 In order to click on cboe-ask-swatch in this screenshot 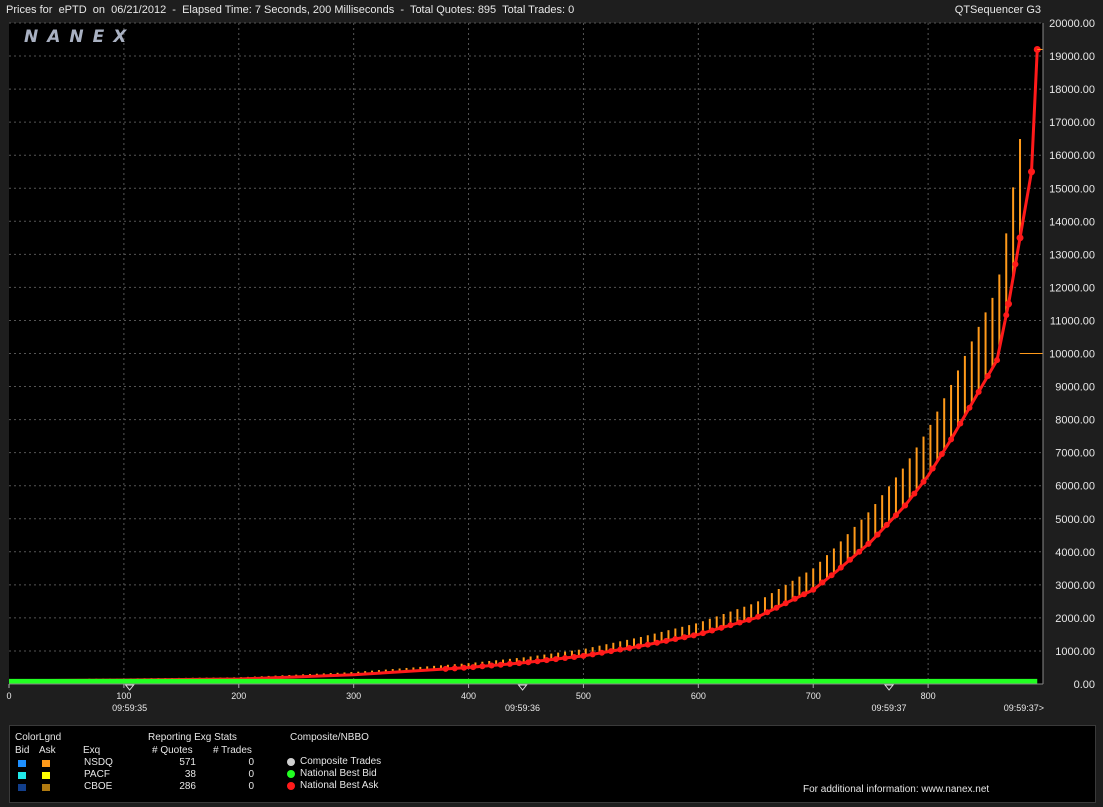, I will do `click(46, 787)`.